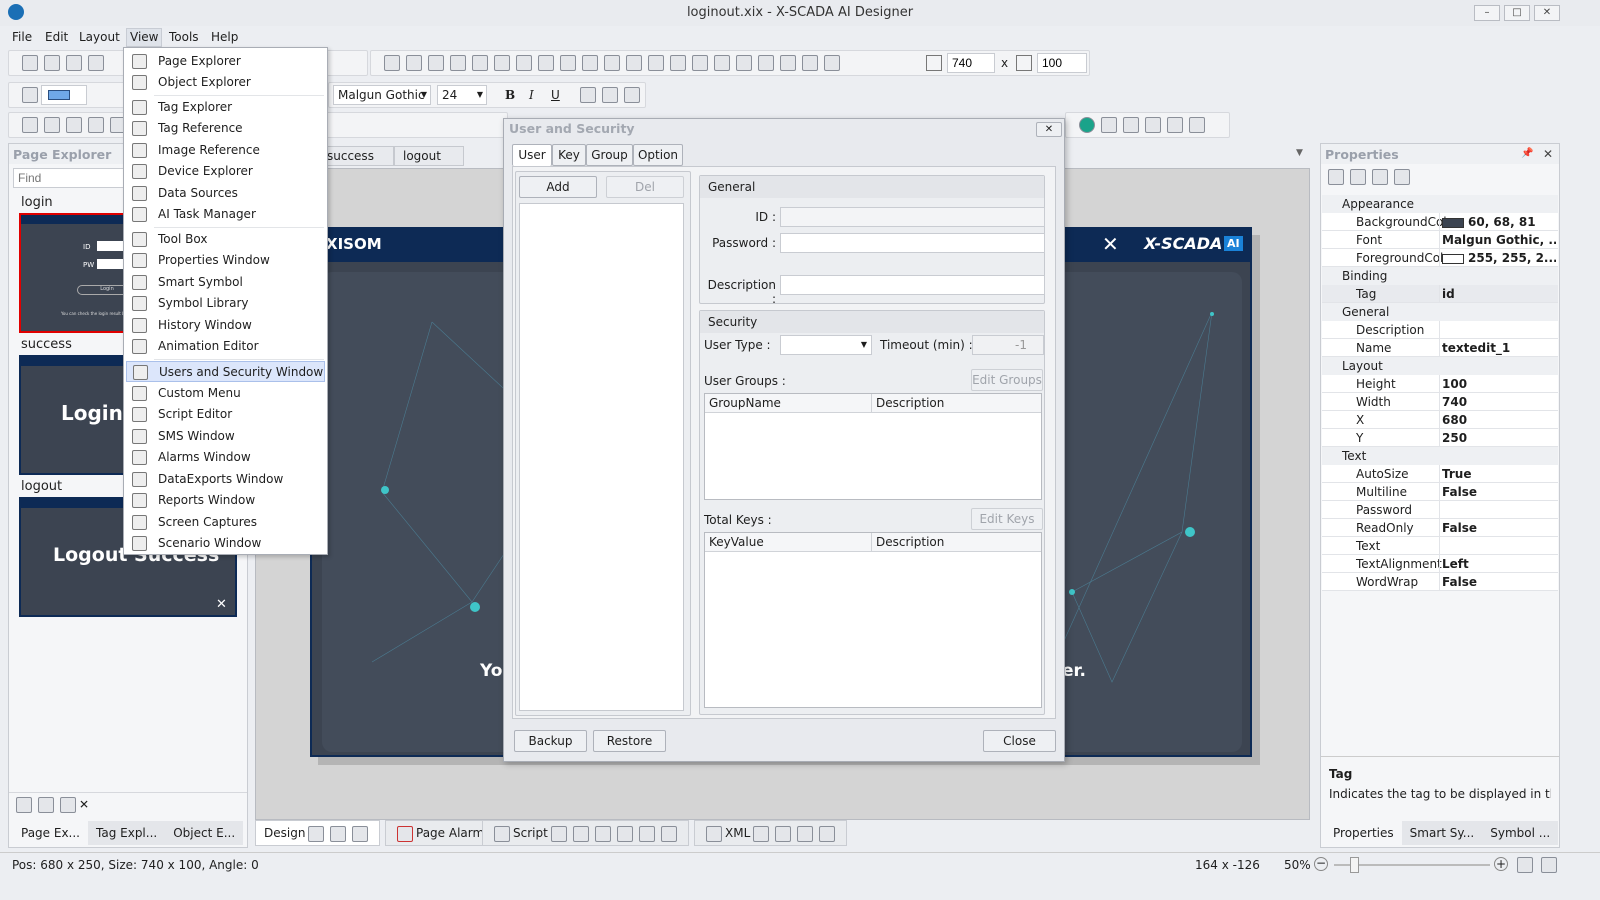 Image resolution: width=1600 pixels, height=900 pixels. I want to click on doc-tab-success: success, so click(356, 156).